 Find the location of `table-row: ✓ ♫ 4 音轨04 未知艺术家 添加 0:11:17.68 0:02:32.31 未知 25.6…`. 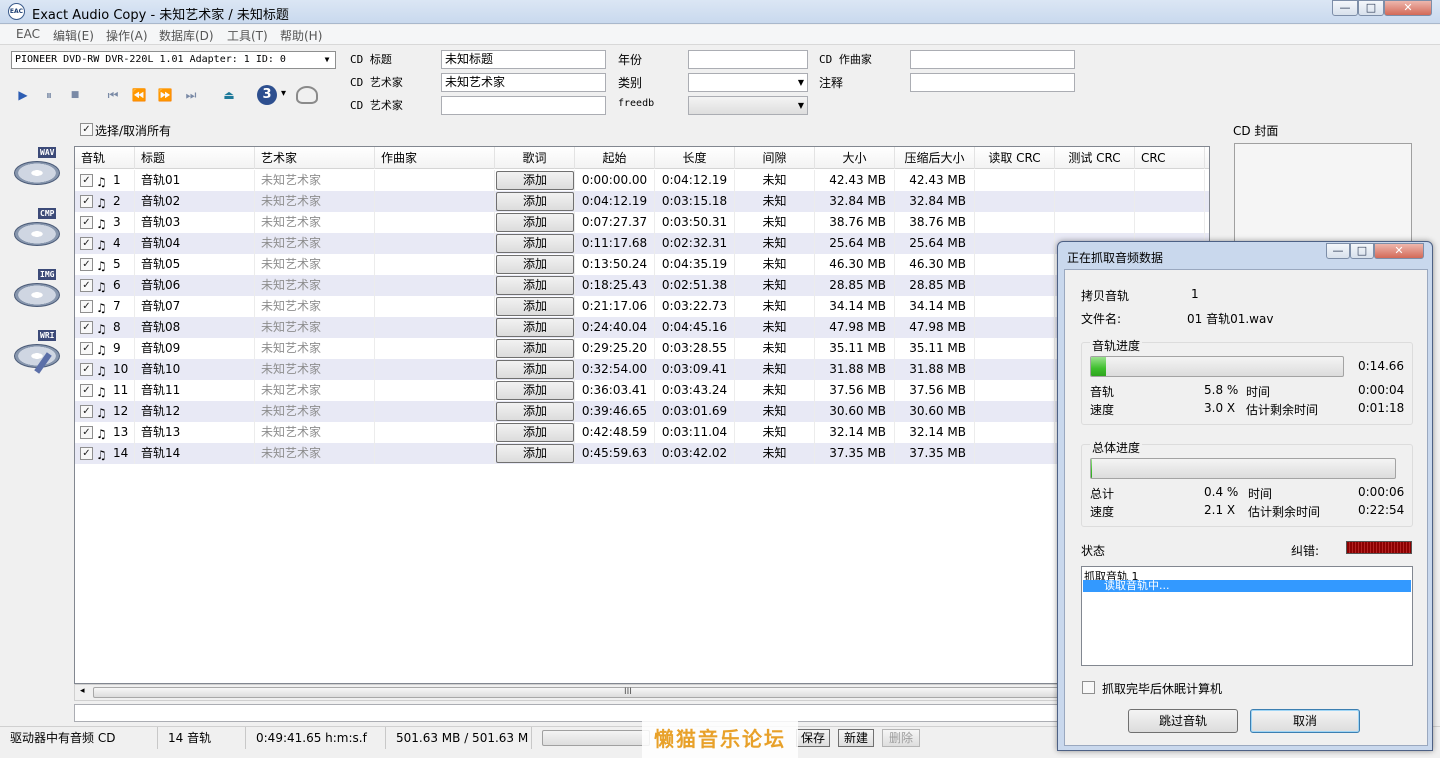

table-row: ✓ ♫ 4 音轨04 未知艺术家 添加 0:11:17.68 0:02:32.31 未知 25.6… is located at coordinates (642, 243).